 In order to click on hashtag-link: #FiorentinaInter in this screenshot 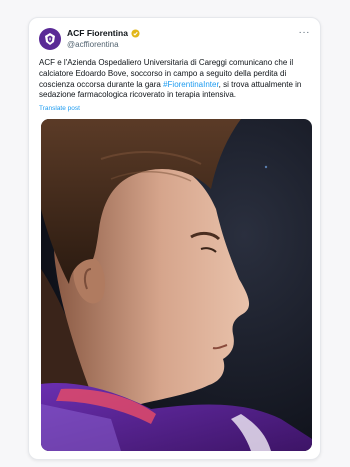, I will do `click(191, 84)`.